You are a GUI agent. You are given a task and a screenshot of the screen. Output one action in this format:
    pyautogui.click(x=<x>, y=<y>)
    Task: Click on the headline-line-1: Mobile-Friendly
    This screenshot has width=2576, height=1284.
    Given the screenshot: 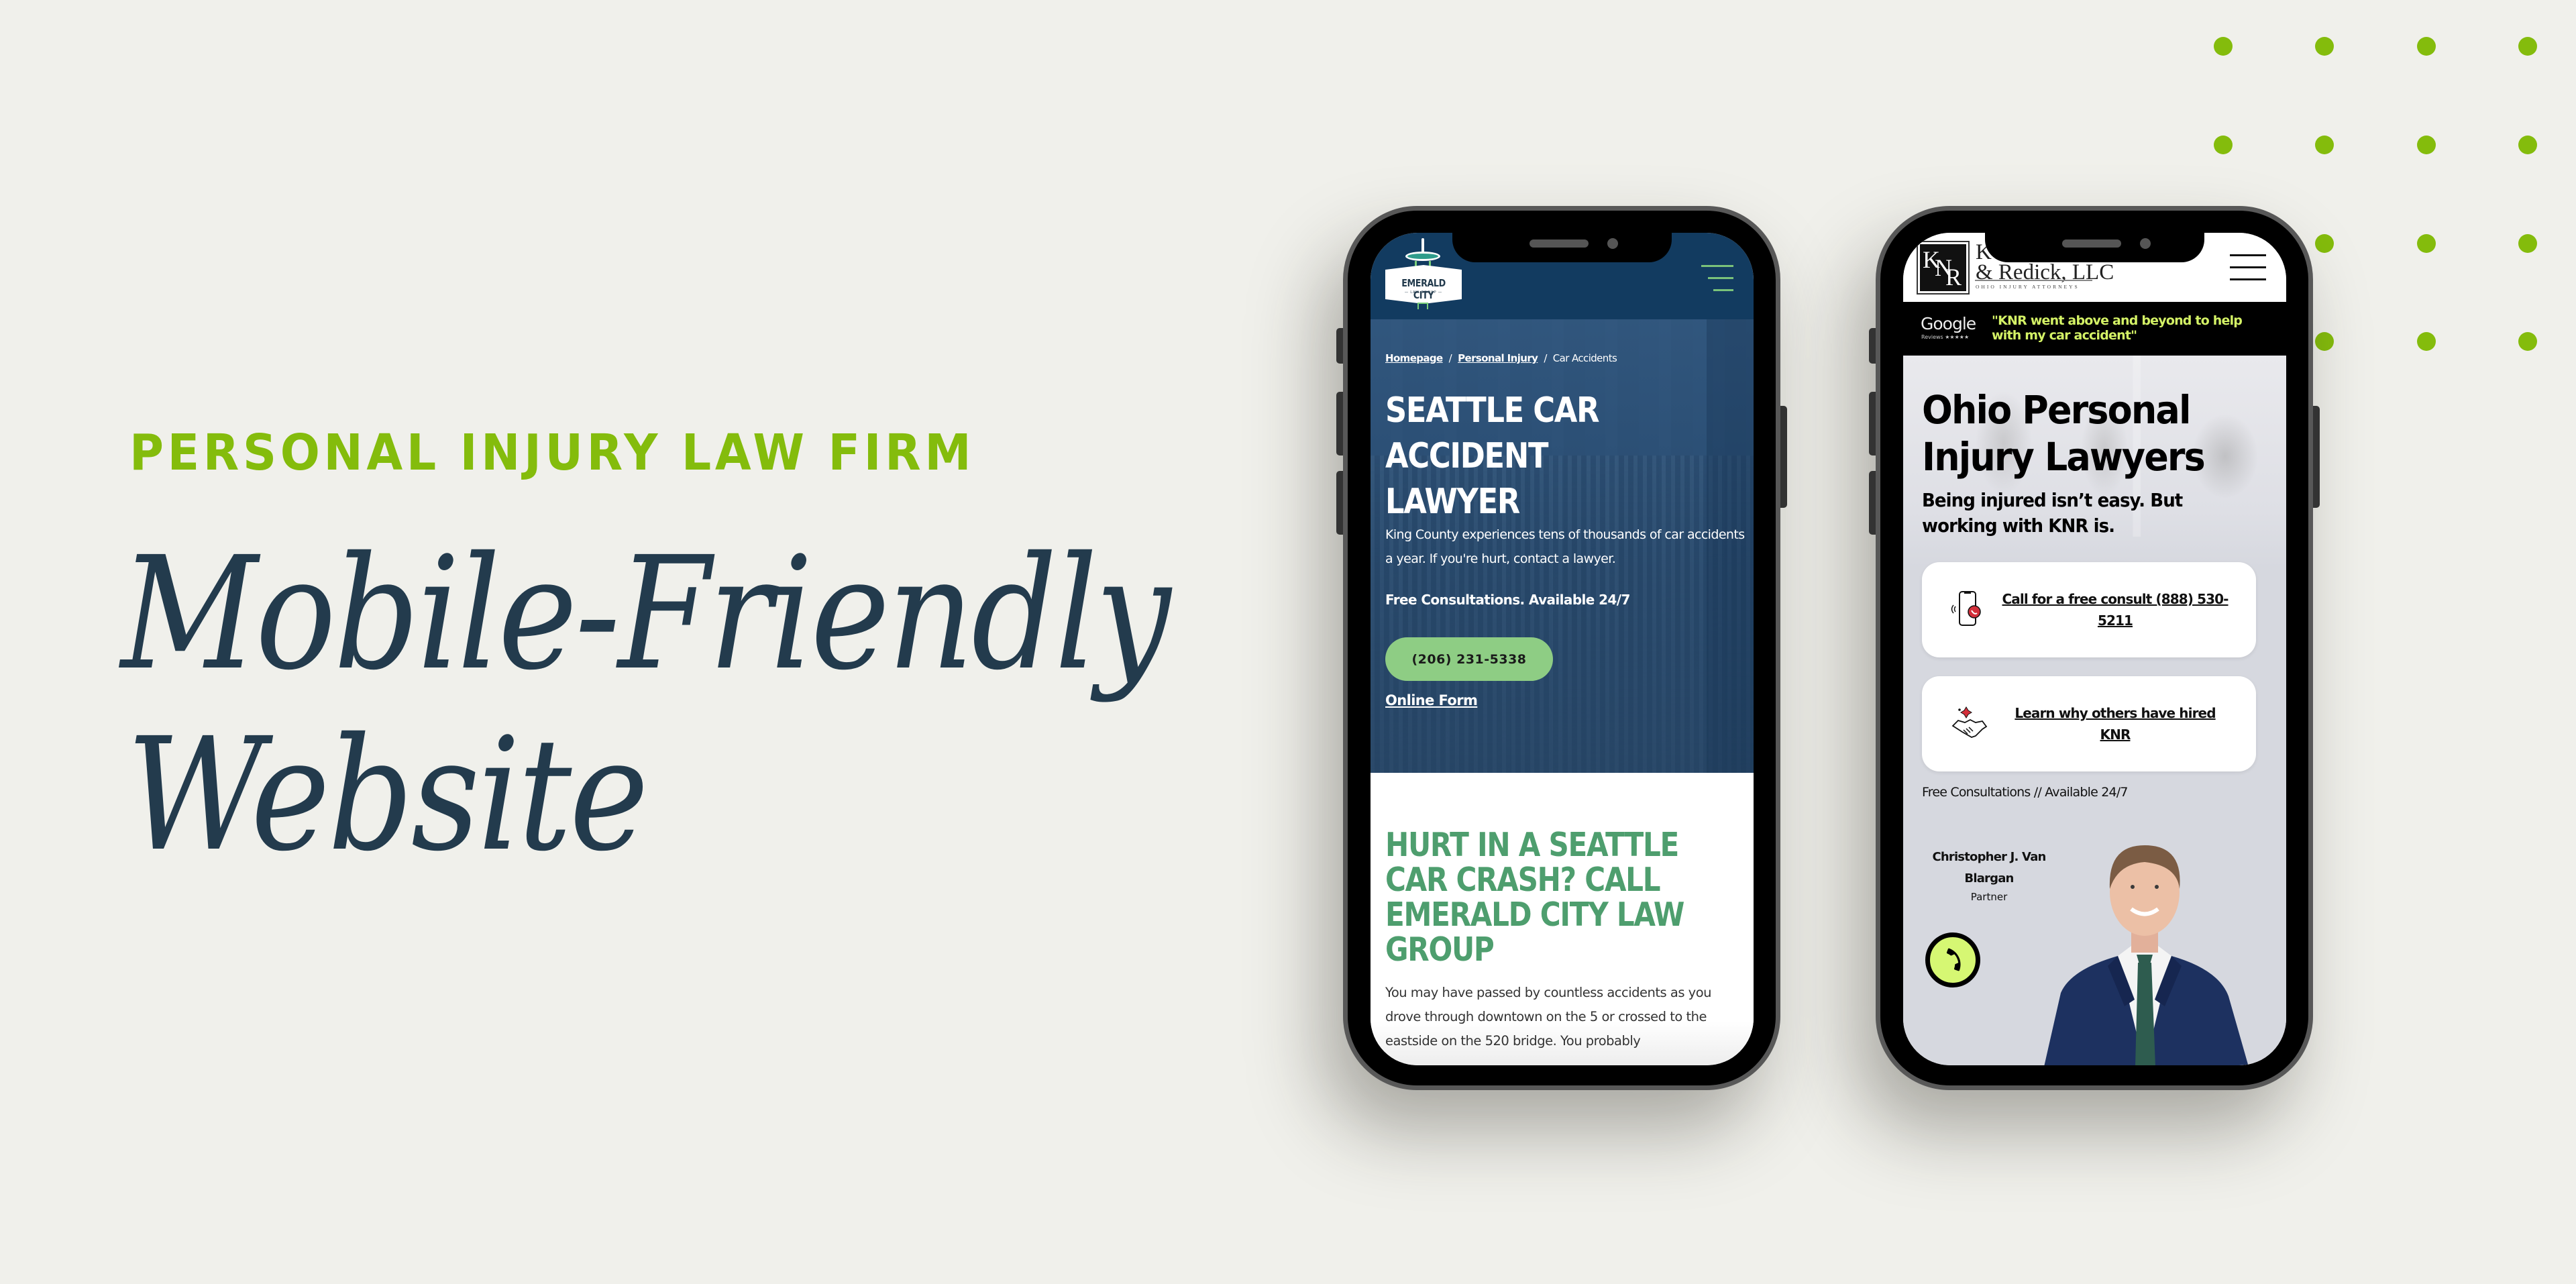 What is the action you would take?
    pyautogui.click(x=646, y=613)
    